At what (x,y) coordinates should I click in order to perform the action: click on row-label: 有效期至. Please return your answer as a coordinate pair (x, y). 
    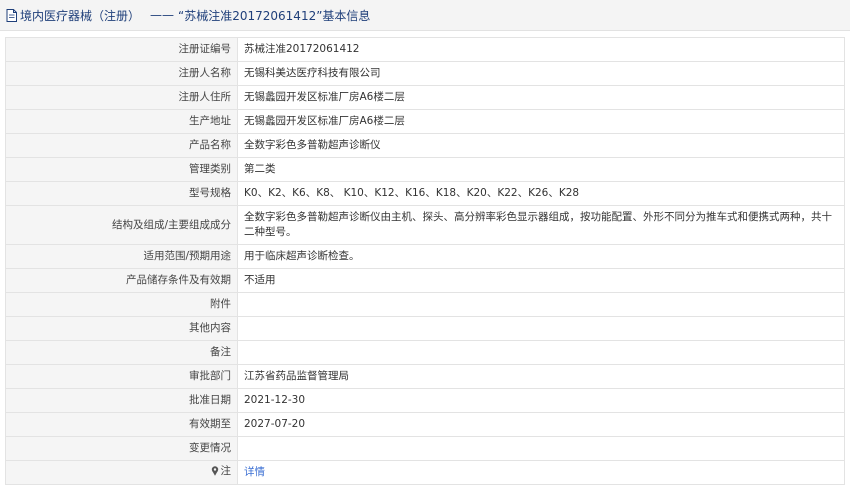
    Looking at the image, I should click on (121, 424).